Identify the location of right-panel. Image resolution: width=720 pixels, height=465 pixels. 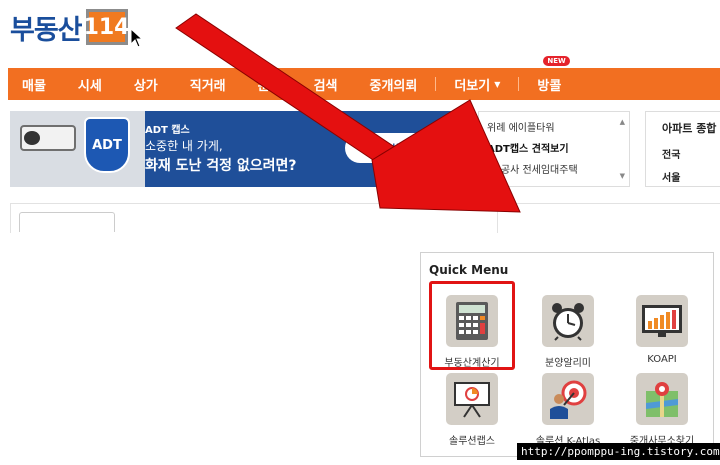
(617, 218).